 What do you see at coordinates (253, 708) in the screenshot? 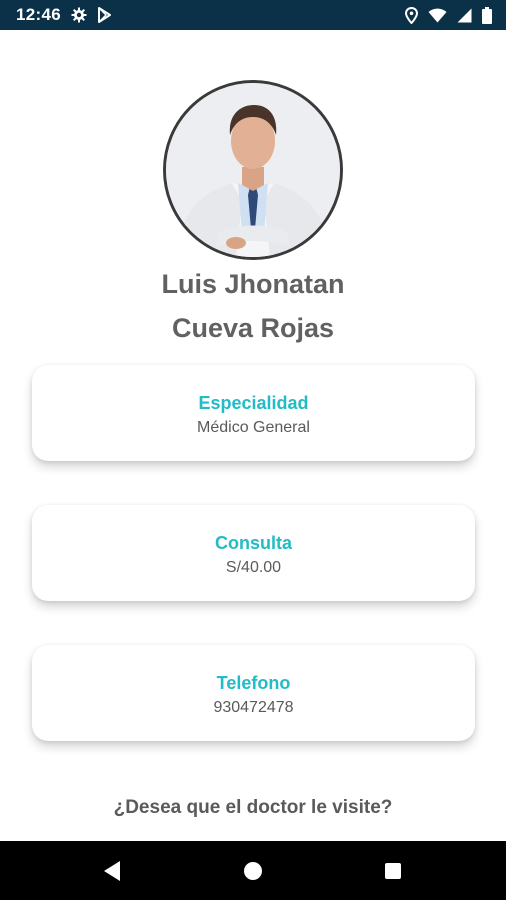
I see `phone-number: 930472478` at bounding box center [253, 708].